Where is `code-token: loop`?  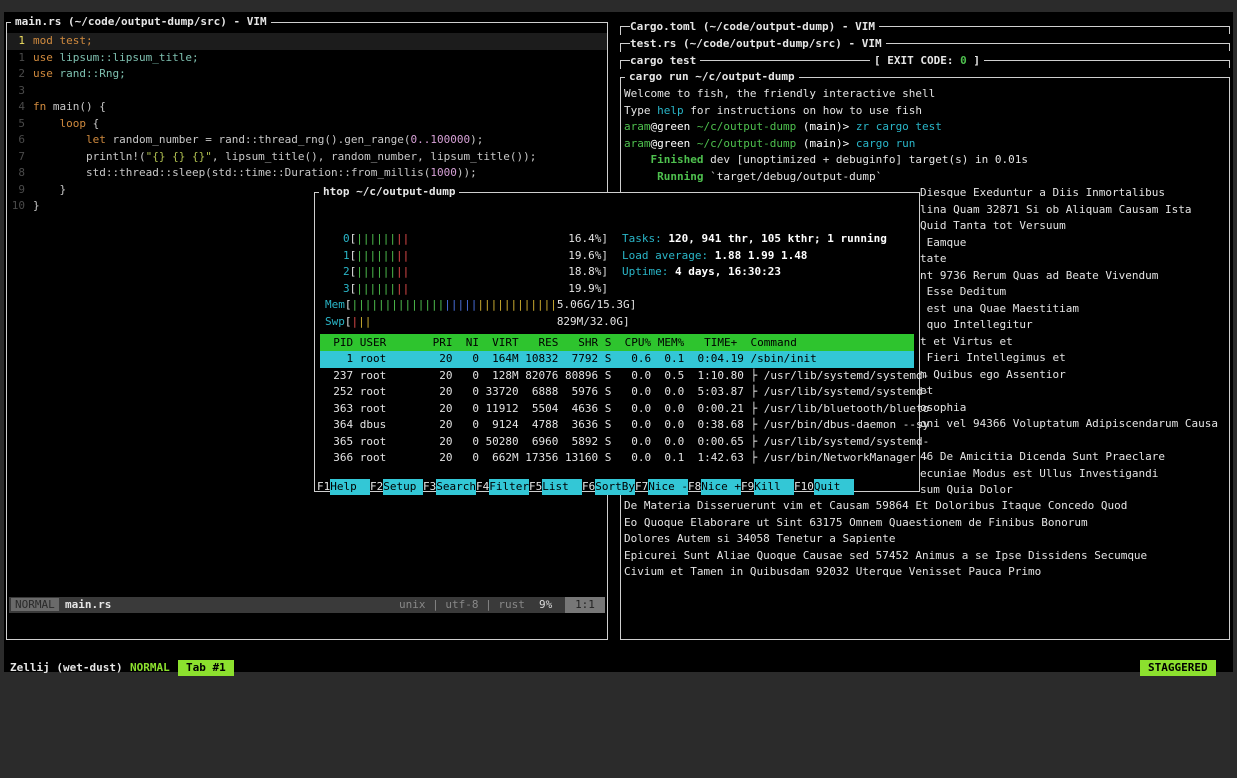 code-token: loop is located at coordinates (63, 123).